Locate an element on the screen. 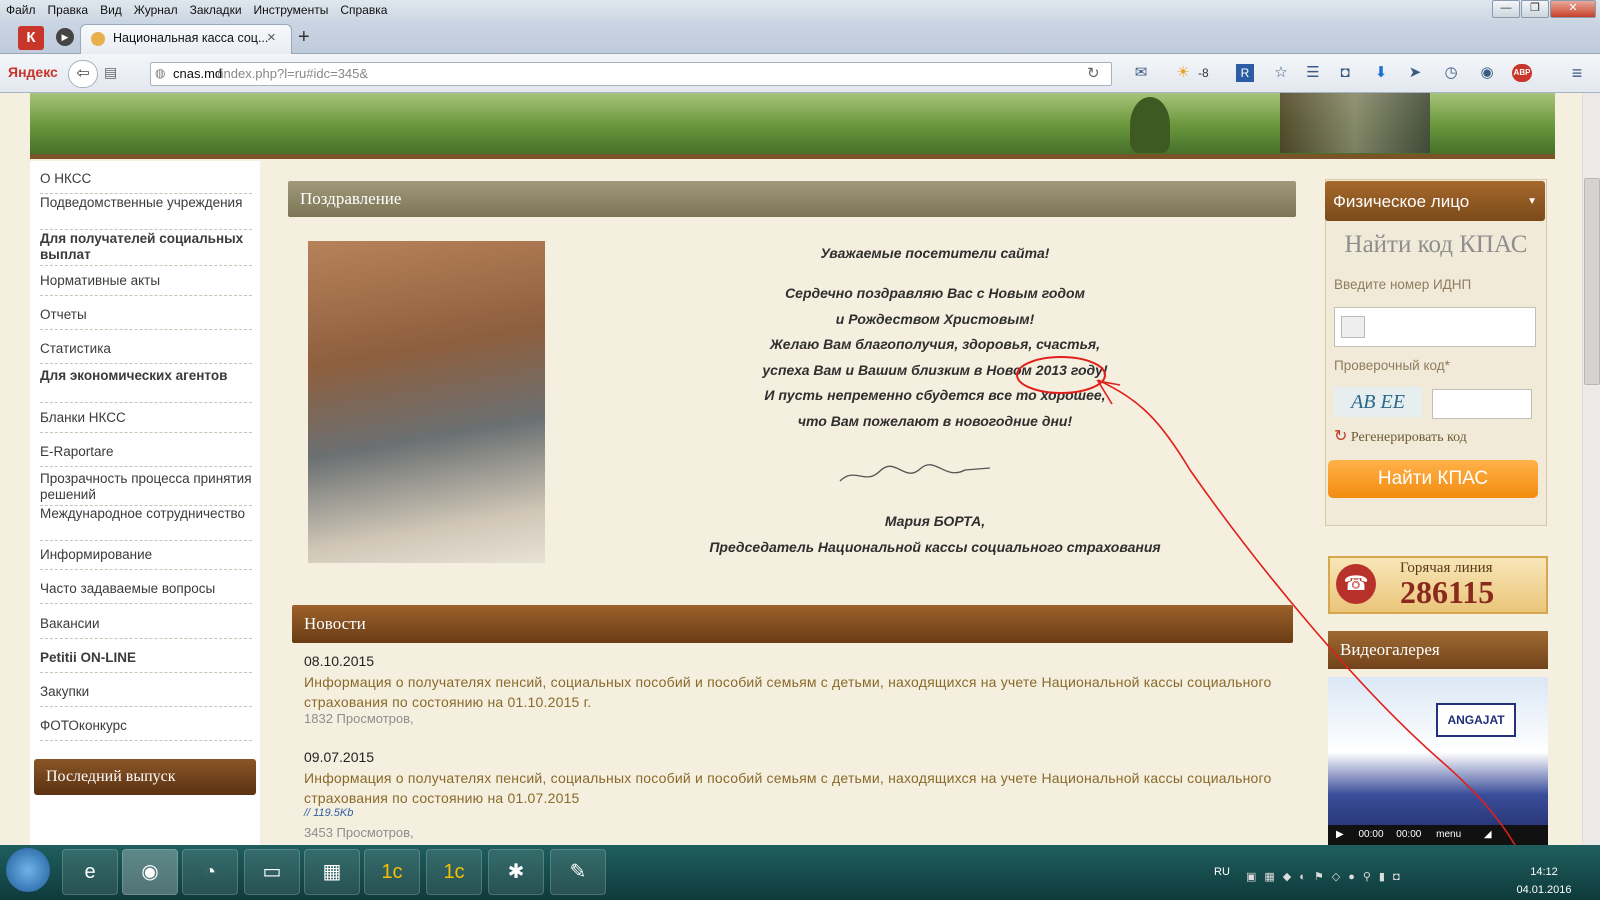  system-tray-icons: ▣▦◆◐⚑◇●⚲▮◘ is located at coordinates (1366, 878).